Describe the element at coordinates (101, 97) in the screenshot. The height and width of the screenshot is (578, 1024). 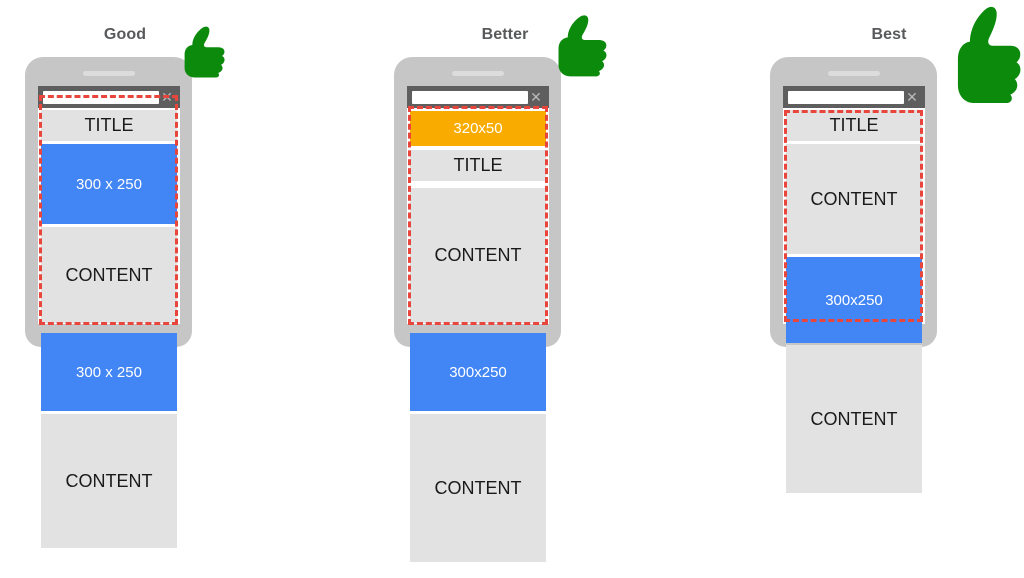
I see `address-bar-good` at that location.